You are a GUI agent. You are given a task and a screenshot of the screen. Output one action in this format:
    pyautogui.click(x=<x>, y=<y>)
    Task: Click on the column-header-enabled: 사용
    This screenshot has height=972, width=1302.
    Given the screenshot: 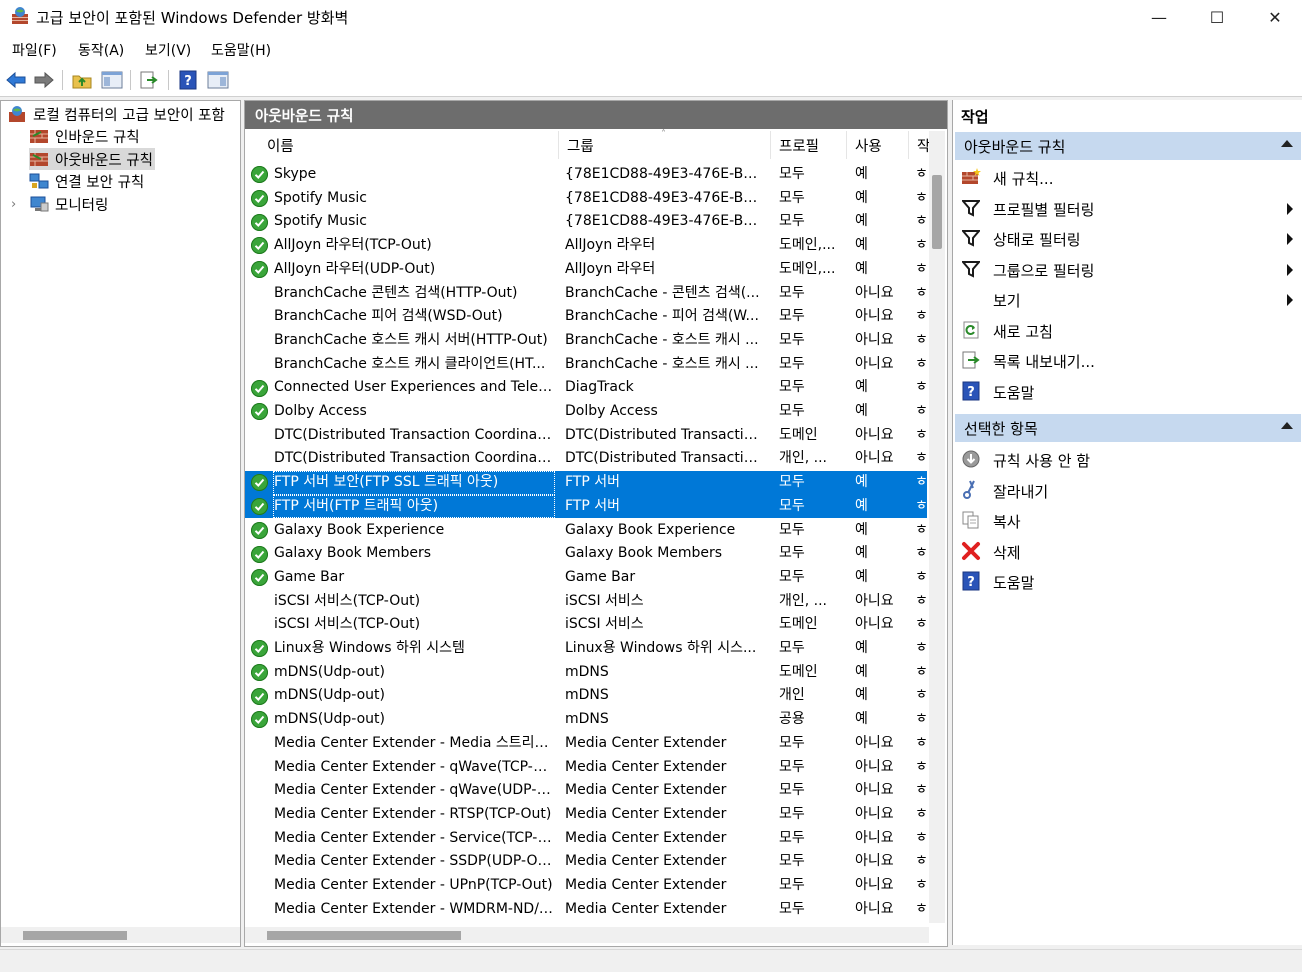 What is the action you would take?
    pyautogui.click(x=878, y=145)
    